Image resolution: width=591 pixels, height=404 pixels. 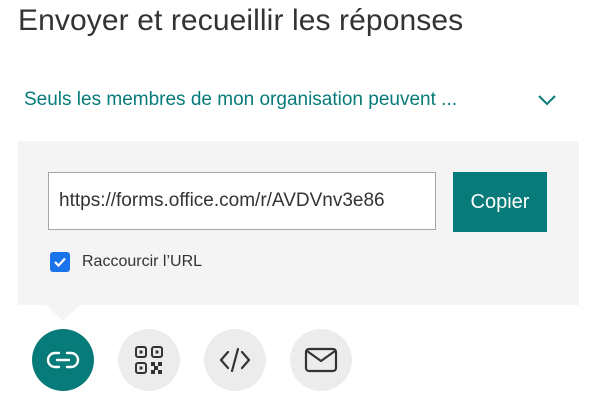 I want to click on embed-code-icon, so click(x=235, y=360).